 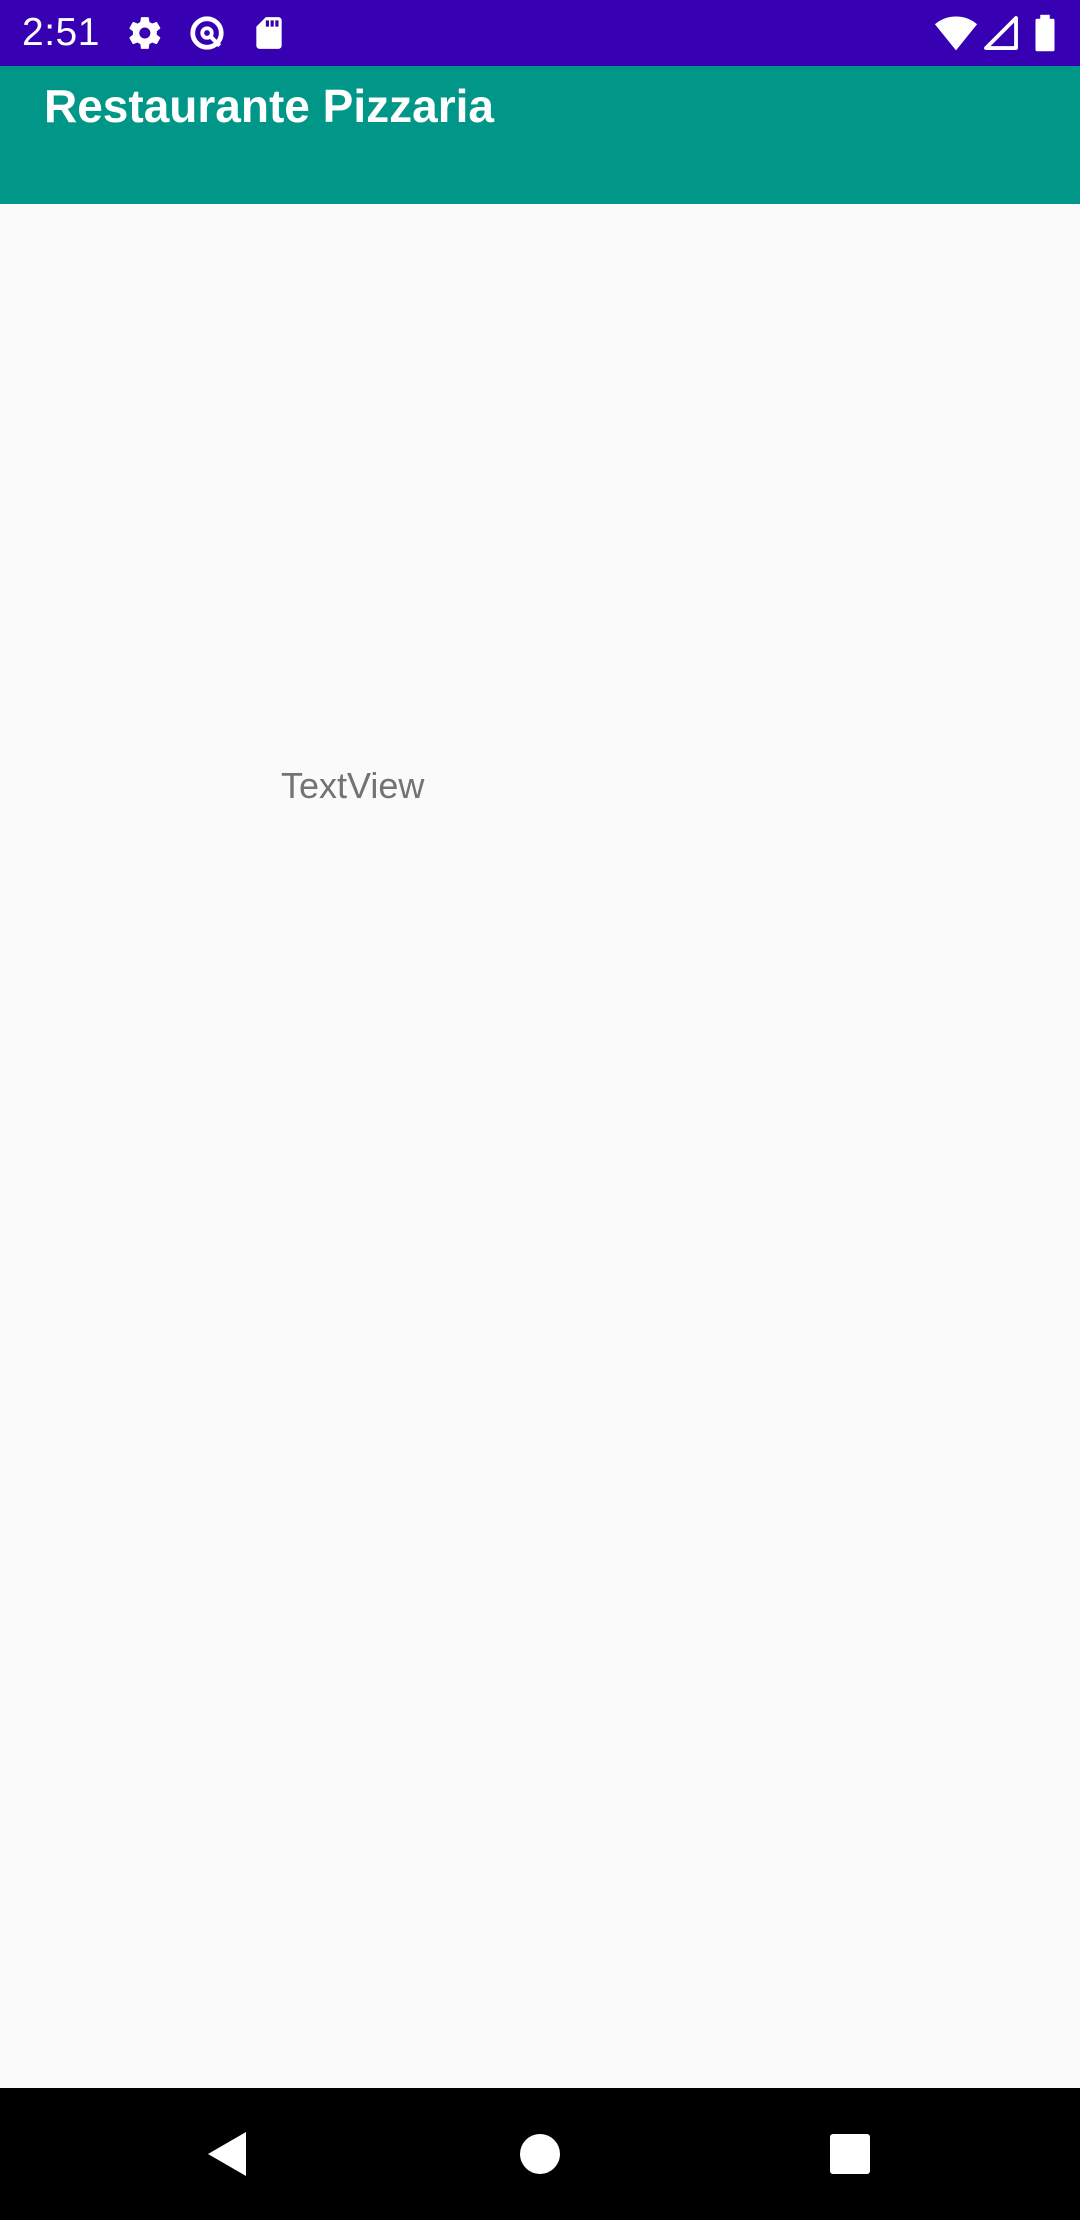 I want to click on signal-icon, so click(x=1001, y=33).